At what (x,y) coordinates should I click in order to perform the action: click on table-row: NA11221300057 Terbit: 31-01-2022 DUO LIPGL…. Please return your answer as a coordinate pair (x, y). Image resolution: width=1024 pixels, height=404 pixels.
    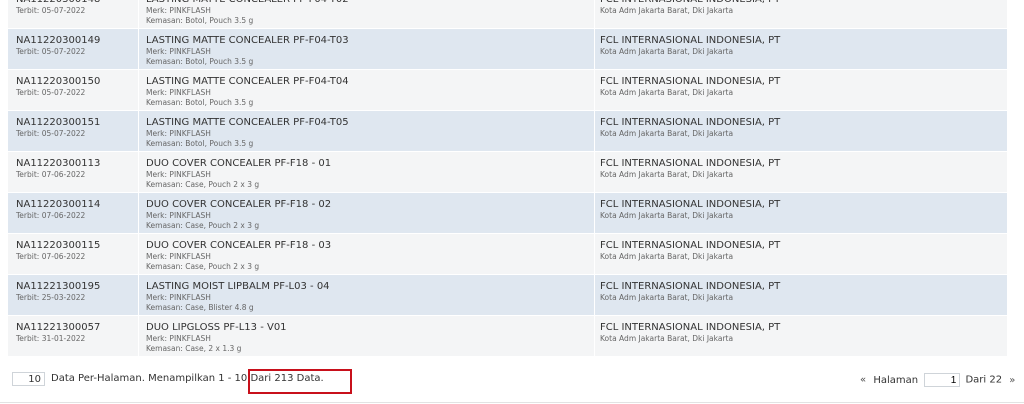
    Looking at the image, I should click on (507, 336).